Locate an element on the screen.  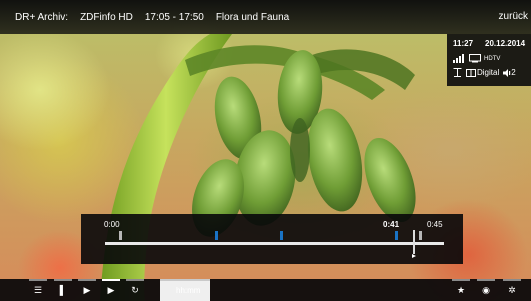
timeline-panel: 0:00 0:41 0:45 is located at coordinates (272, 239).